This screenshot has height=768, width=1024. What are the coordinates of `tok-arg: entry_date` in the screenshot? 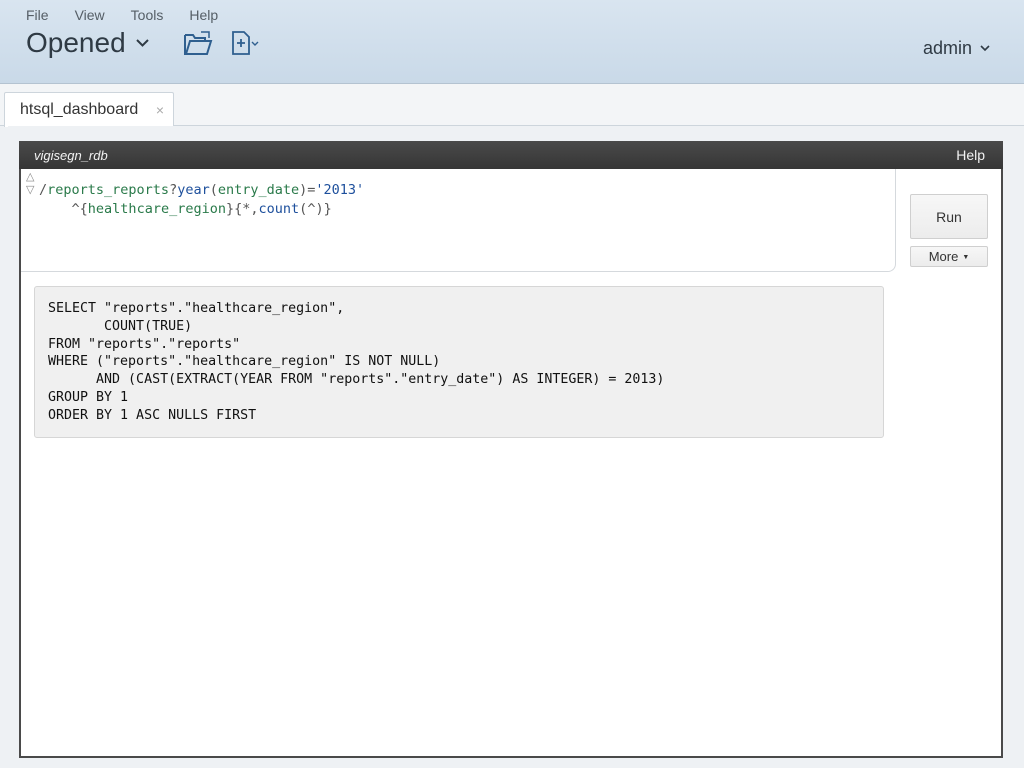 It's located at (258, 190).